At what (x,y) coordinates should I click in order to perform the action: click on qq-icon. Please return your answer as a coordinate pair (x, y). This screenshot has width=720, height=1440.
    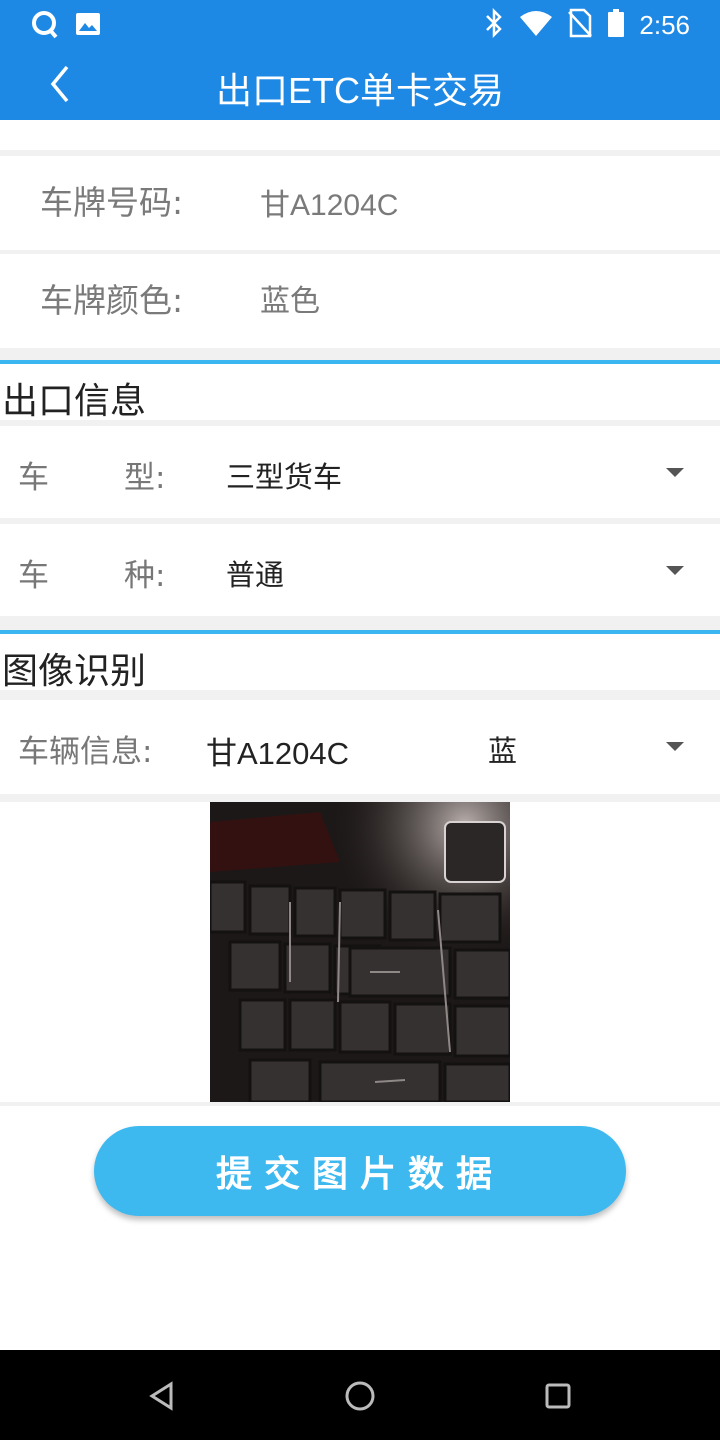
    Looking at the image, I should click on (45, 27).